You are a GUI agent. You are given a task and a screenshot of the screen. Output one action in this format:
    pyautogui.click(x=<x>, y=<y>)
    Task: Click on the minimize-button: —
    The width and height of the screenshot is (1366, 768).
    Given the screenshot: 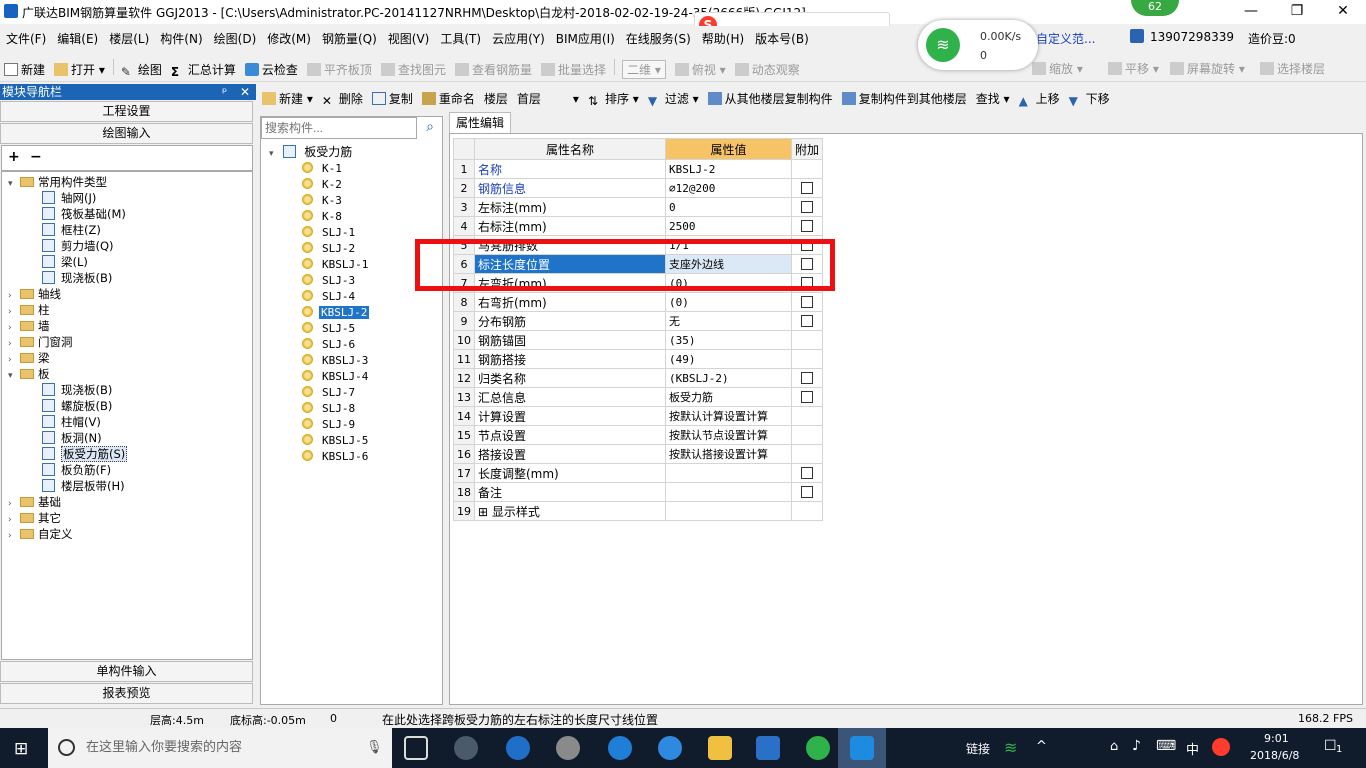 What is the action you would take?
    pyautogui.click(x=1251, y=12)
    